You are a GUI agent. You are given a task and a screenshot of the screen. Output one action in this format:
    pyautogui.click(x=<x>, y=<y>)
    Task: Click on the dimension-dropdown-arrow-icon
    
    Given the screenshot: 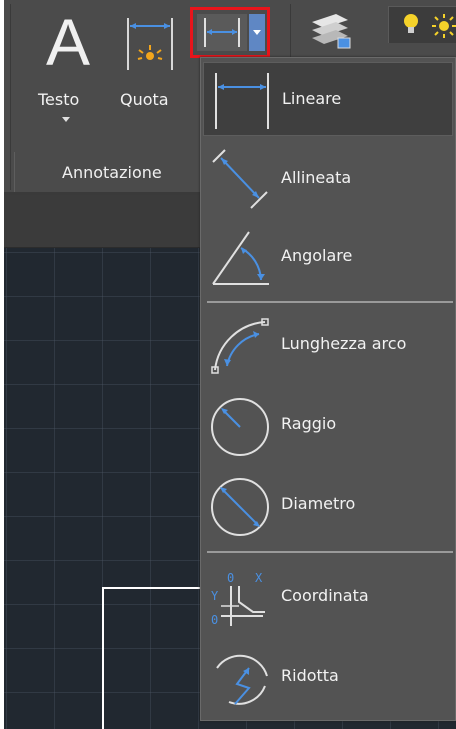 What is the action you would take?
    pyautogui.click(x=257, y=32)
    